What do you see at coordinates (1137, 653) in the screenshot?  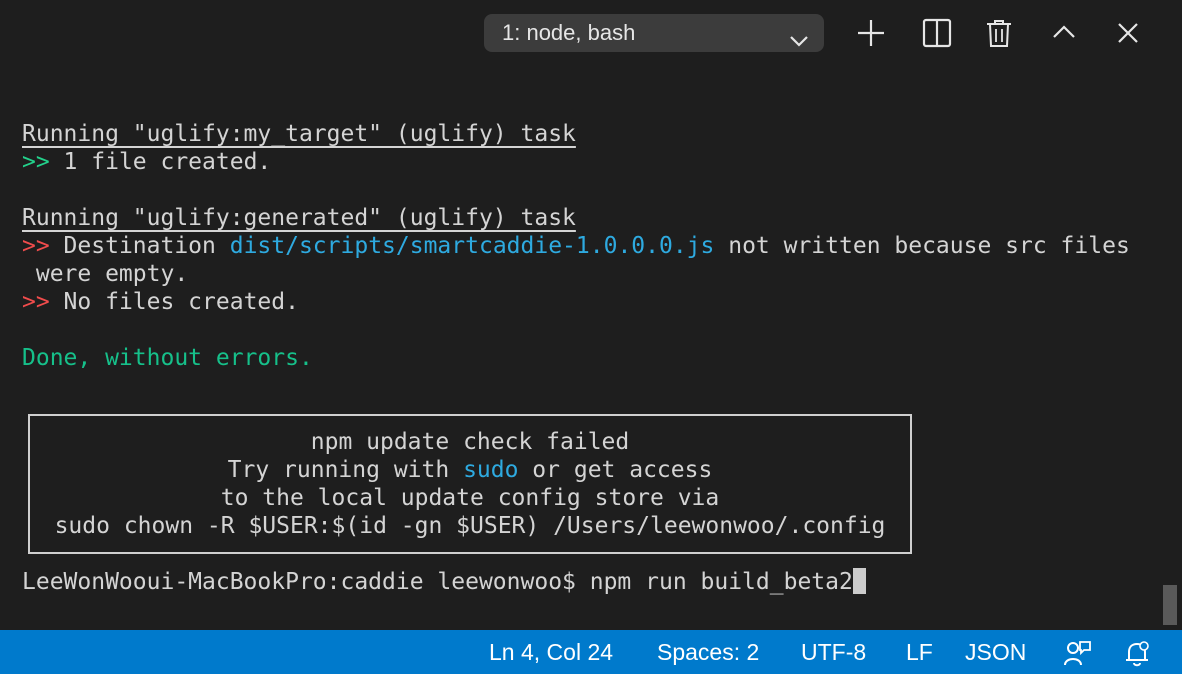 I see `bell-icon` at bounding box center [1137, 653].